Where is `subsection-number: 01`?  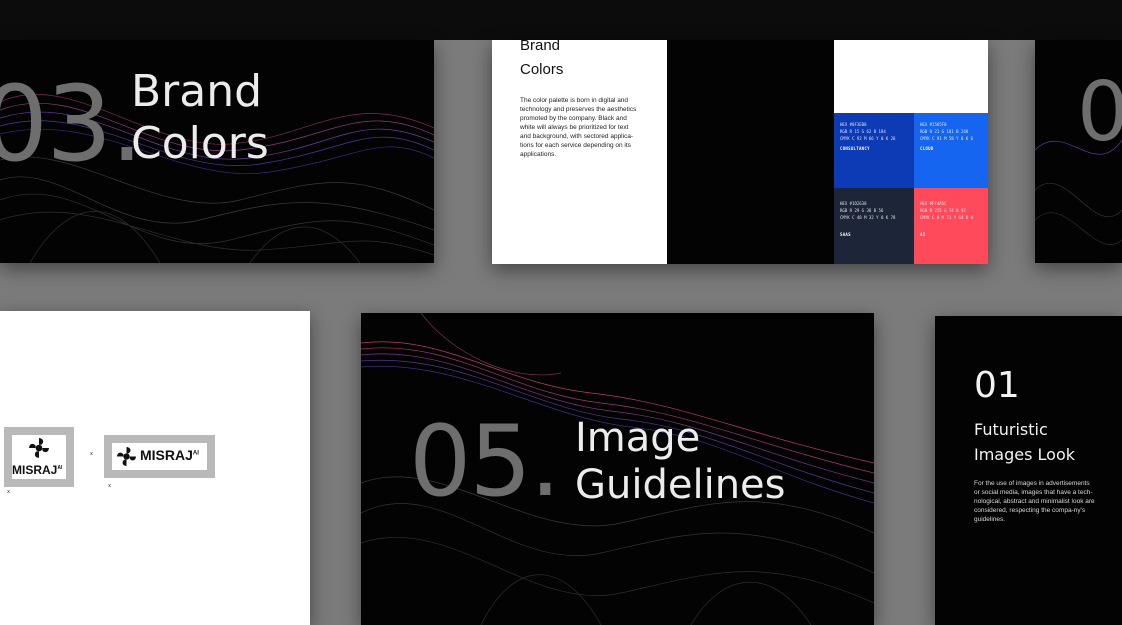
subsection-number: 01 is located at coordinates (997, 385).